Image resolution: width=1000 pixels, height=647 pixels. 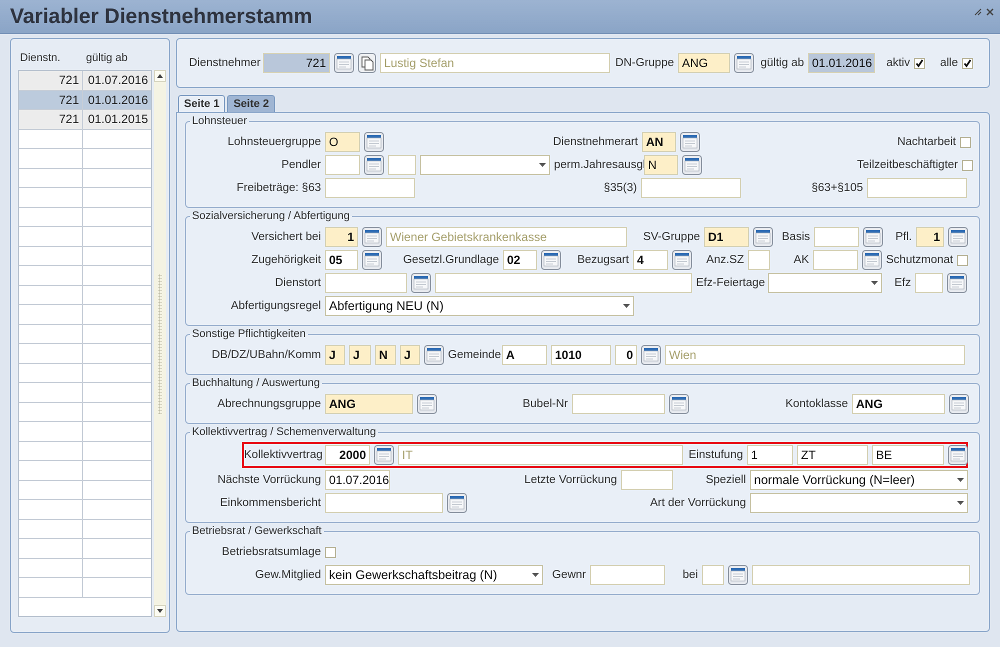 What do you see at coordinates (524, 355) in the screenshot?
I see `text-field: A` at bounding box center [524, 355].